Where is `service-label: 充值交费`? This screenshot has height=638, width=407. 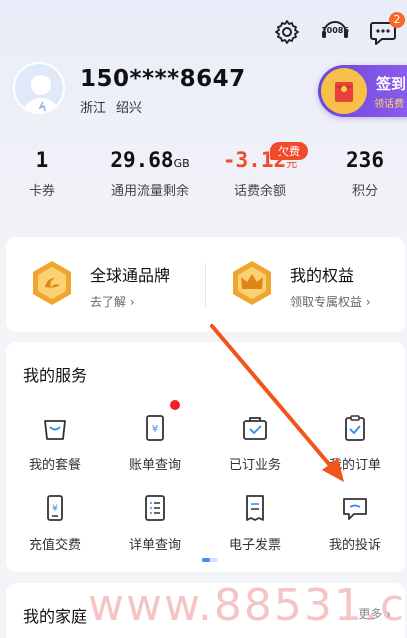 service-label: 充值交费 is located at coordinates (54, 545).